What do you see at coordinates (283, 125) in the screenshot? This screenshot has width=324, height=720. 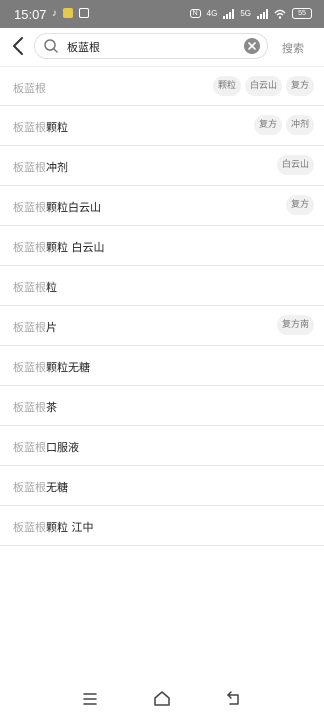 I see `suggestion-chips: 复方 冲剂` at bounding box center [283, 125].